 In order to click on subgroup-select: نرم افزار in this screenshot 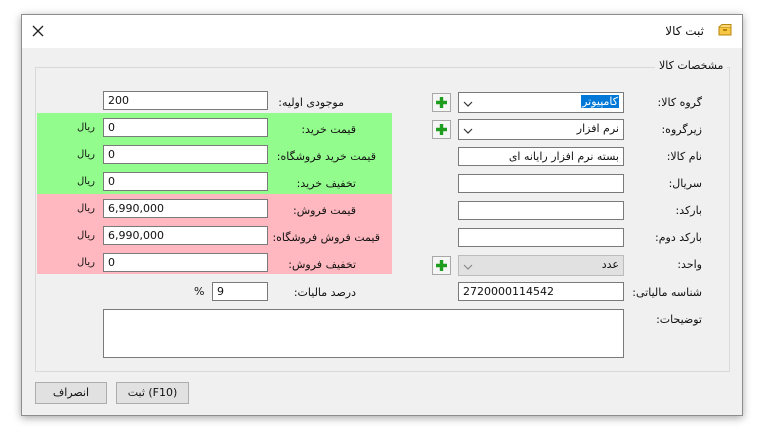, I will do `click(541, 129)`.